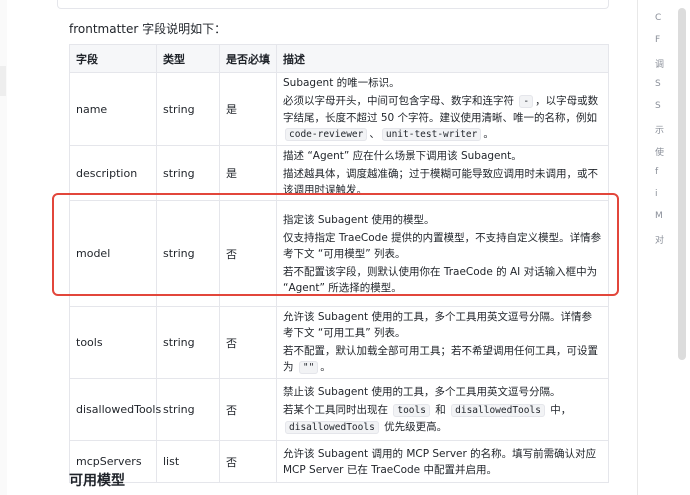  Describe the element at coordinates (659, 151) in the screenshot. I see `toc-item: 使` at that location.